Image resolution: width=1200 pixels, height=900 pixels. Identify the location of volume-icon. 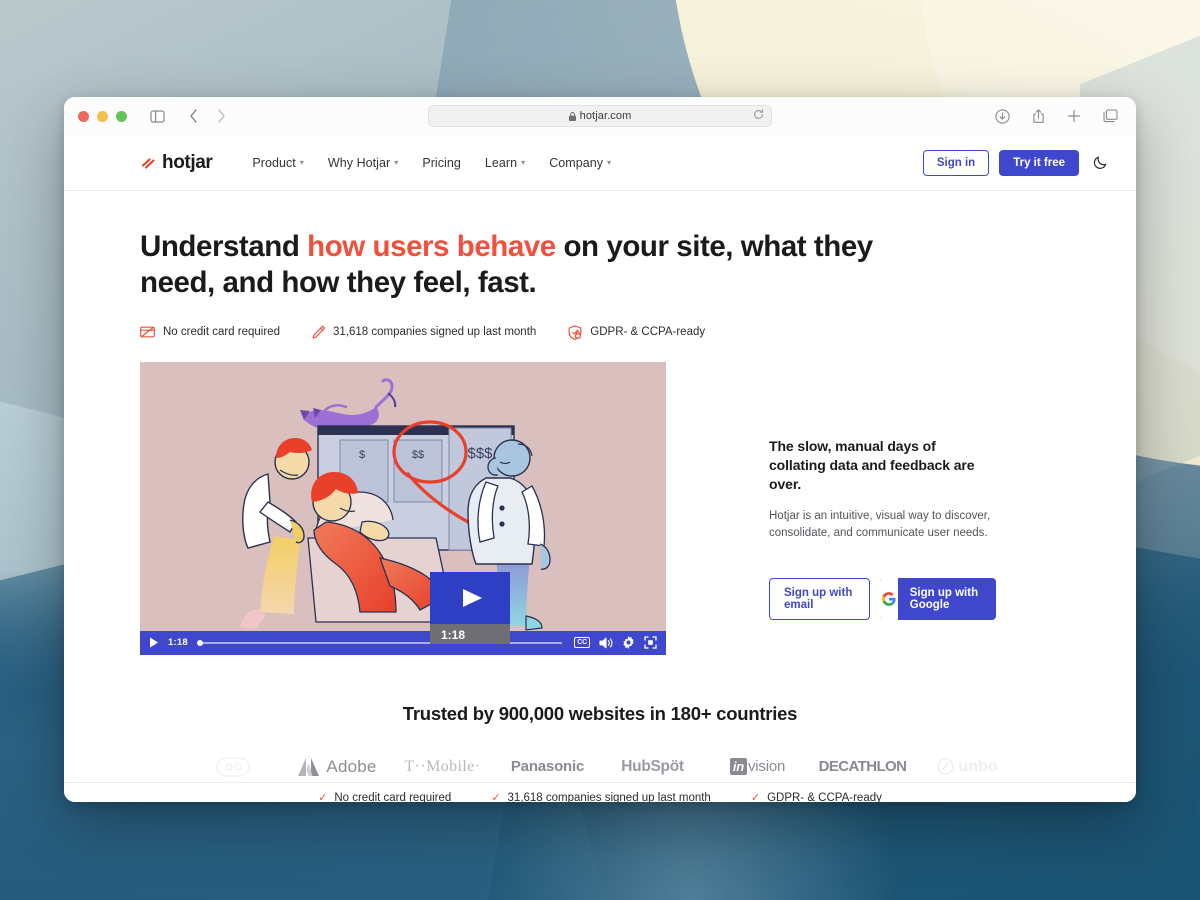
(606, 643).